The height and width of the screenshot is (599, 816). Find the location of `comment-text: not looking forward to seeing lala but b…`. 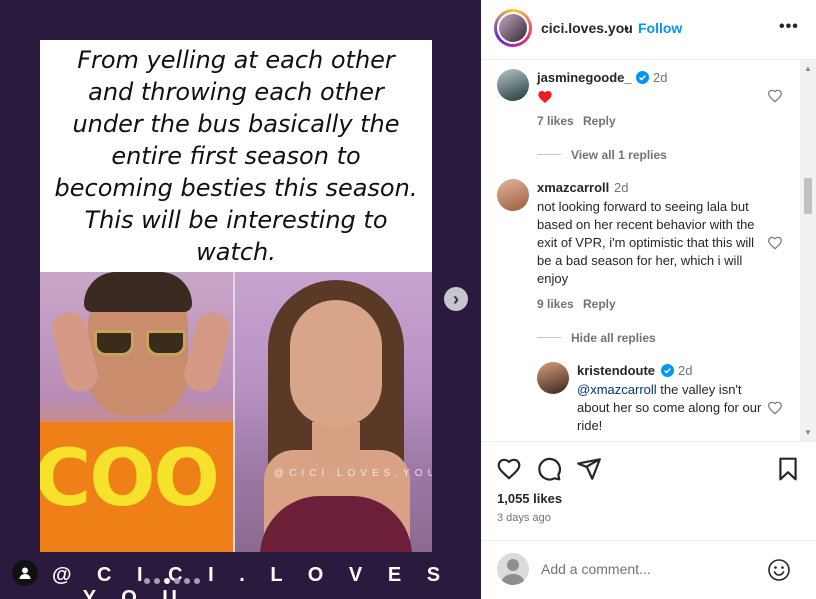

comment-text: not looking forward to seeing lala but b… is located at coordinates (646, 242).